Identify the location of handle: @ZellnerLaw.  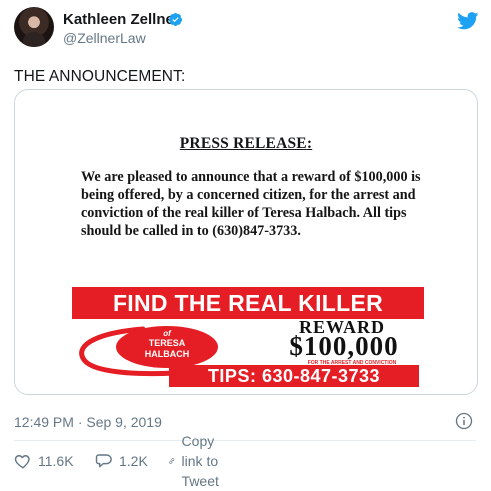
(104, 38).